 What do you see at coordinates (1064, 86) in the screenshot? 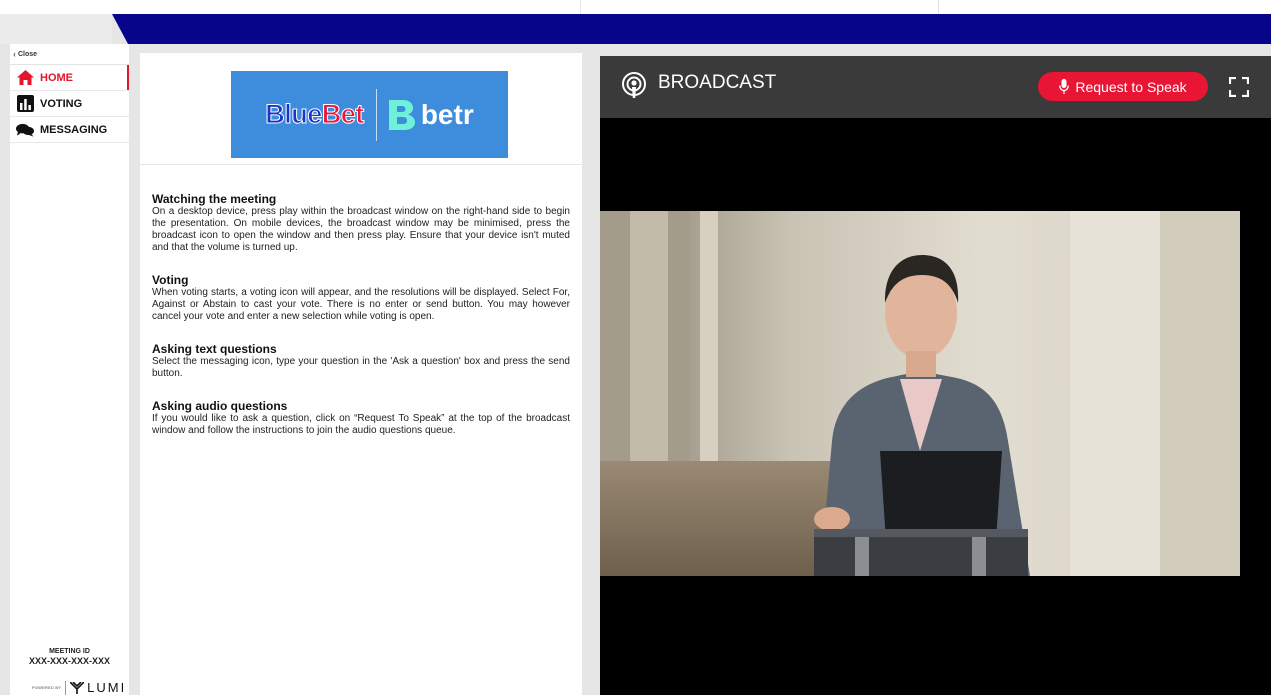
I see `microphone-icon` at bounding box center [1064, 86].